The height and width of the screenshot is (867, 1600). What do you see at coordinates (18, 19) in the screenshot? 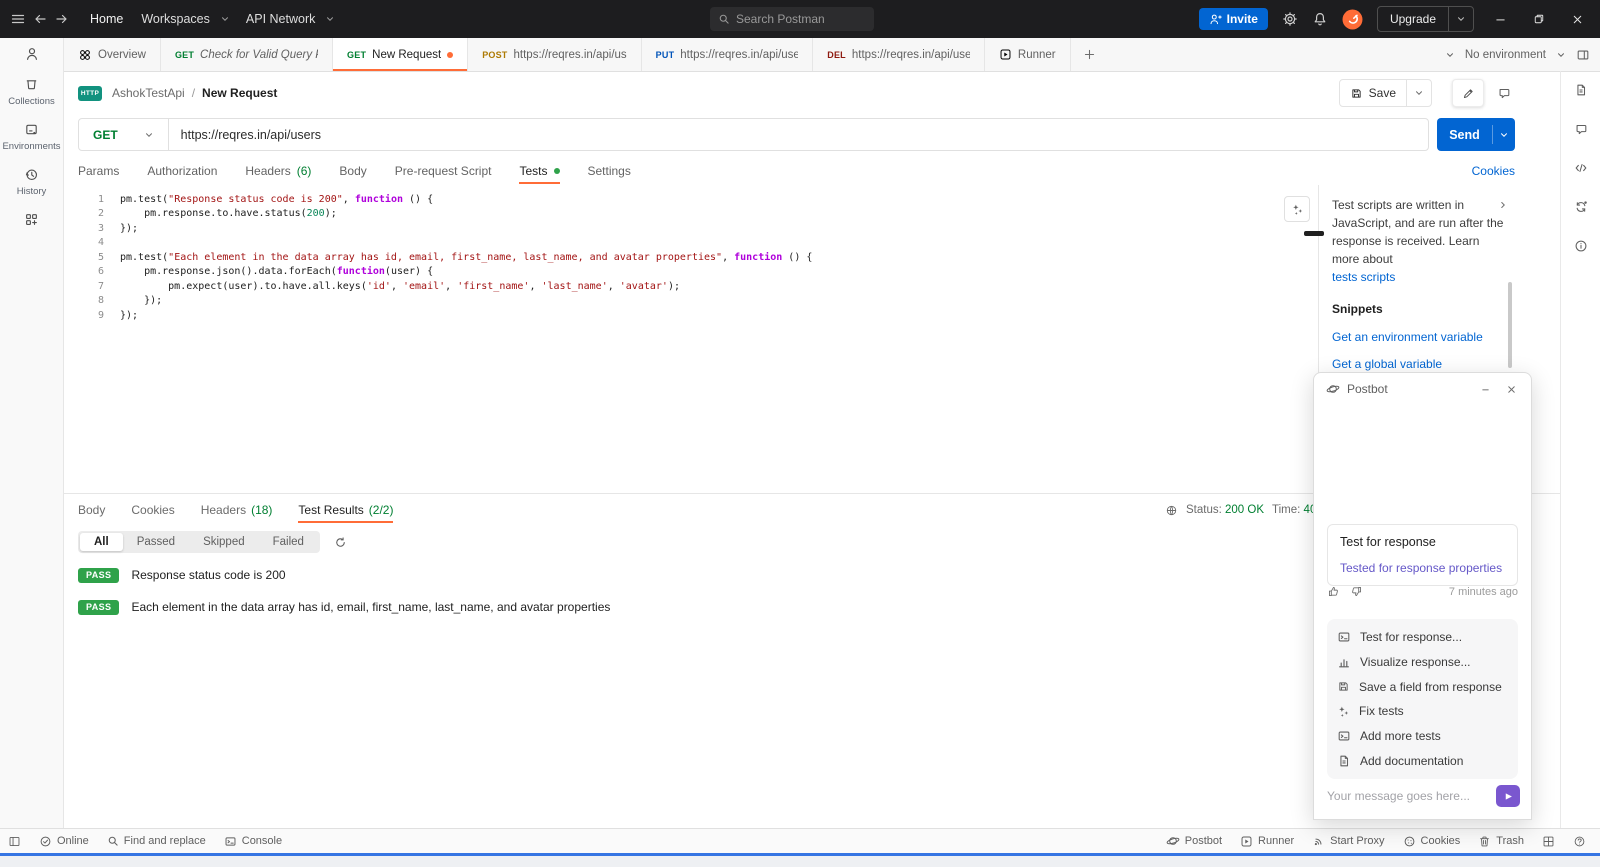
I see `hamburger-menu-icon` at bounding box center [18, 19].